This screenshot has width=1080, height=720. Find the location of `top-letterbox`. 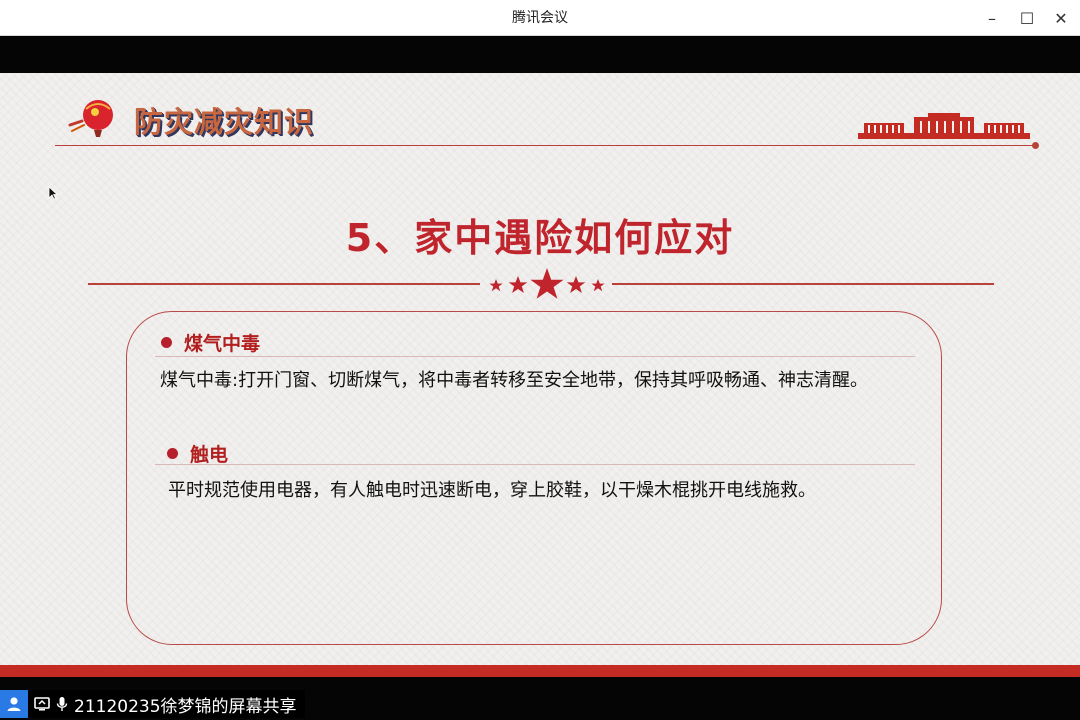

top-letterbox is located at coordinates (540, 55).